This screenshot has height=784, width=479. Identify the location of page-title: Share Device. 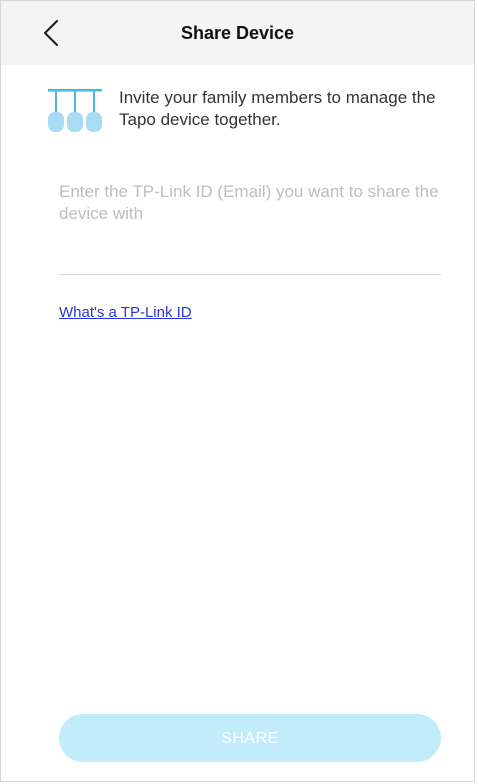
(237, 33).